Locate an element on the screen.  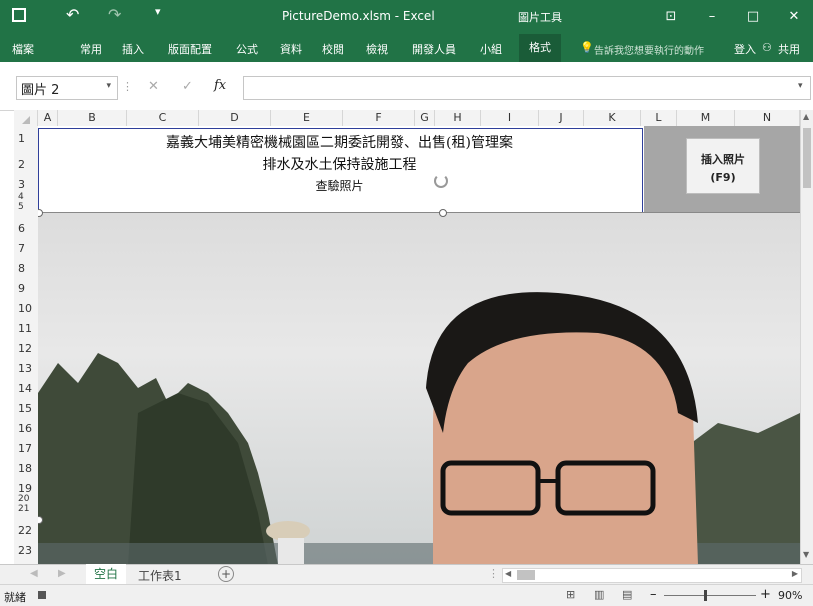
row-header: 21 is located at coordinates (26, 509).